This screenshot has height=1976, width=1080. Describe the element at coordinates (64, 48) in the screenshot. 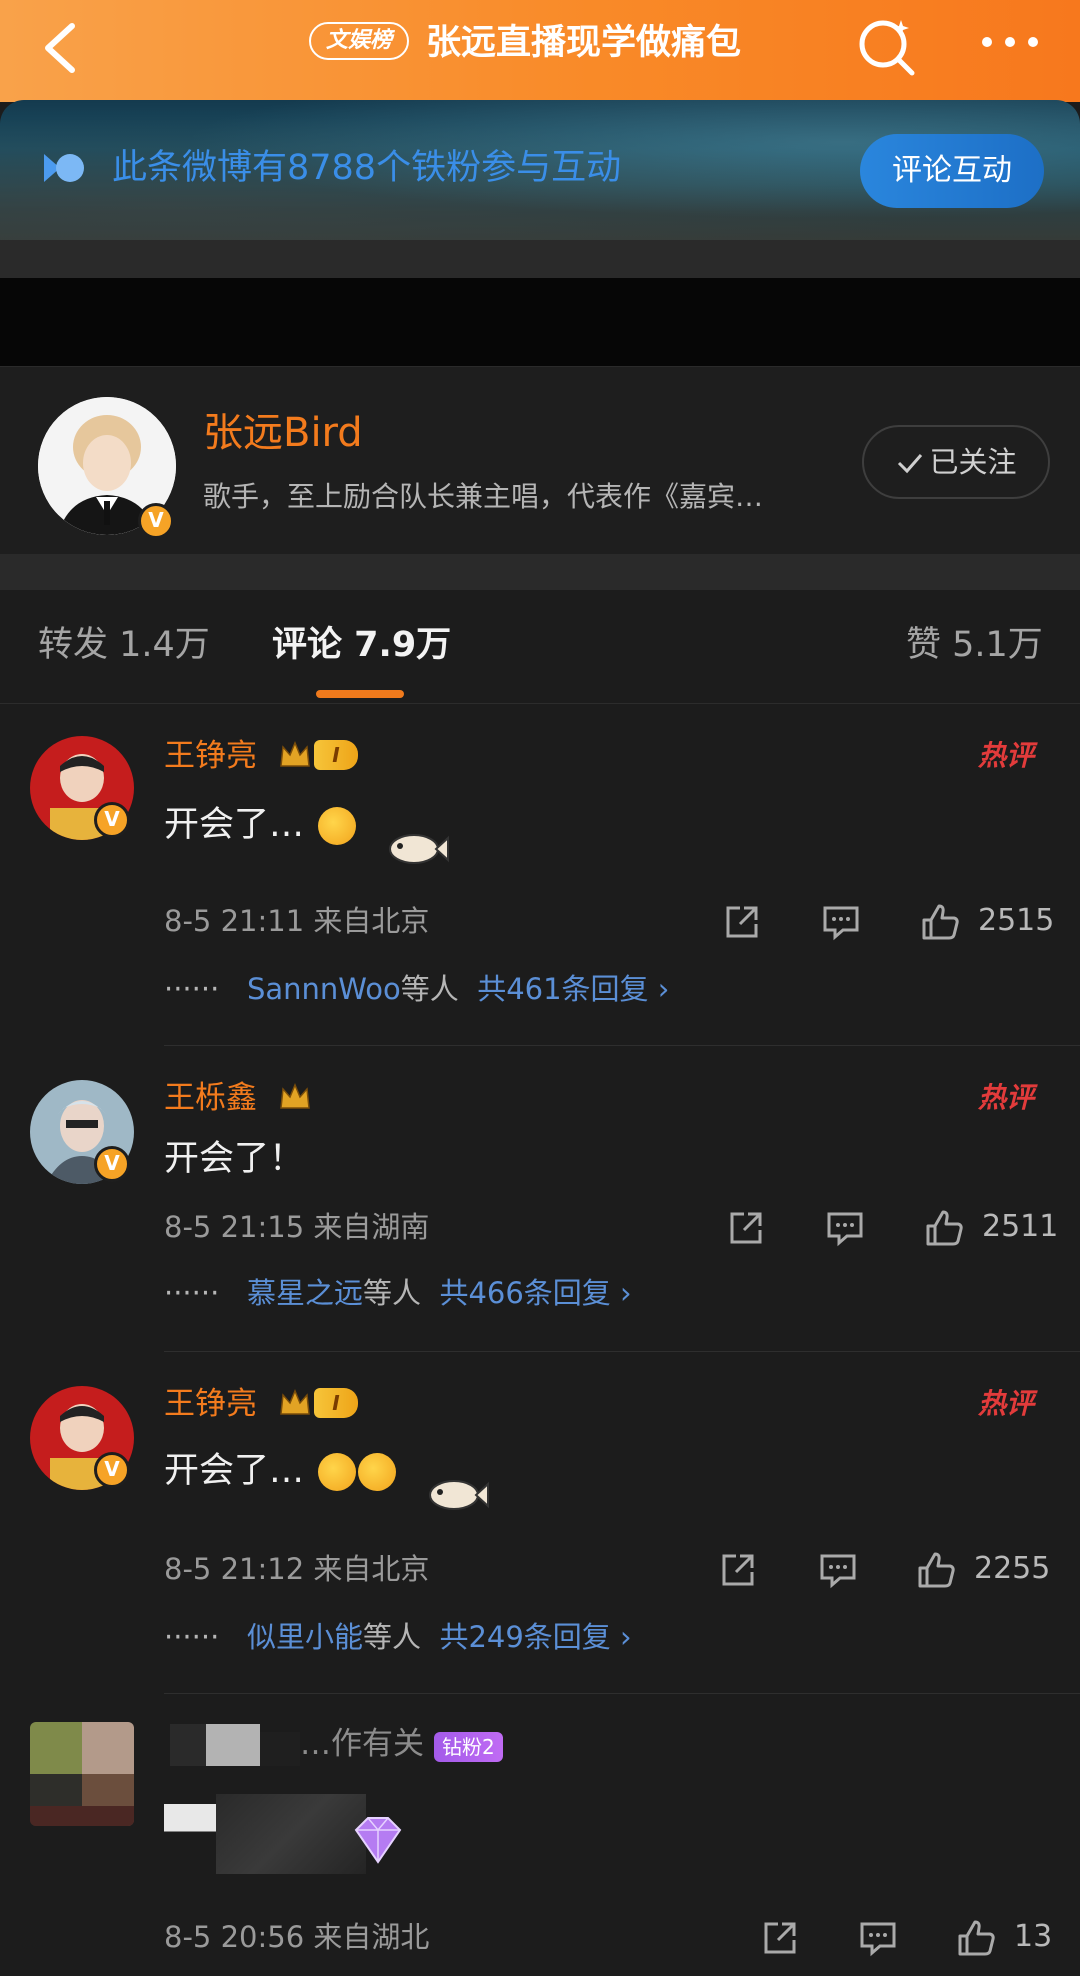

I see `back-arrow-icon` at that location.